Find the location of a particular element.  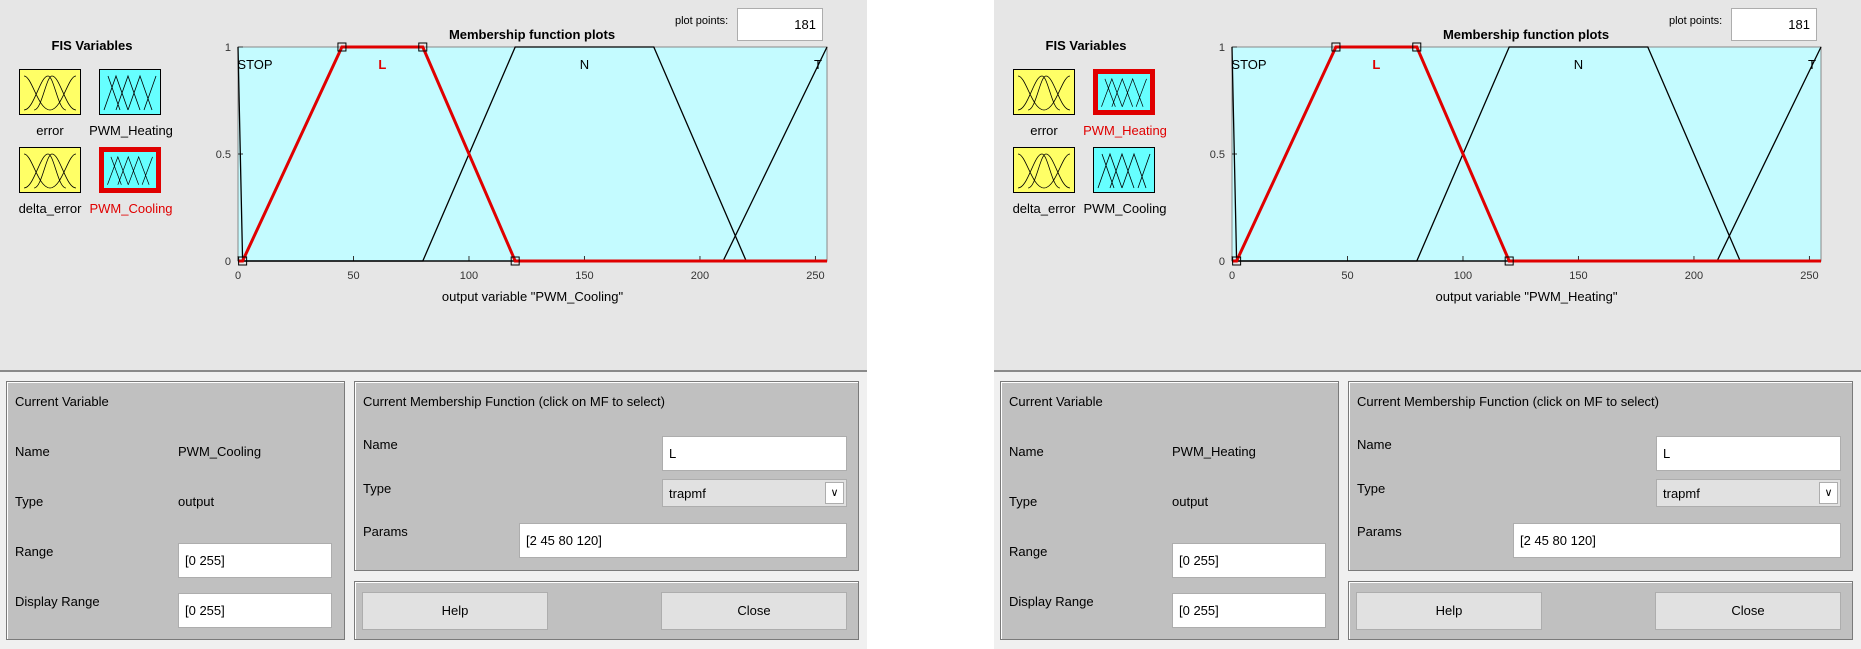

x-axis-label: output variable "PWM_Cooling" is located at coordinates (533, 296).